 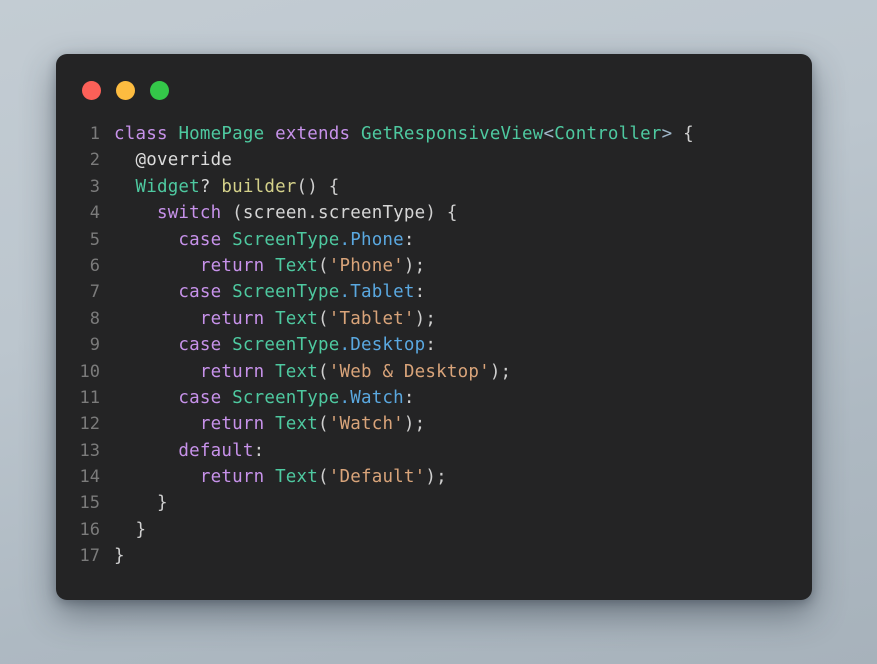 What do you see at coordinates (549, 134) in the screenshot?
I see `token-angle: <` at bounding box center [549, 134].